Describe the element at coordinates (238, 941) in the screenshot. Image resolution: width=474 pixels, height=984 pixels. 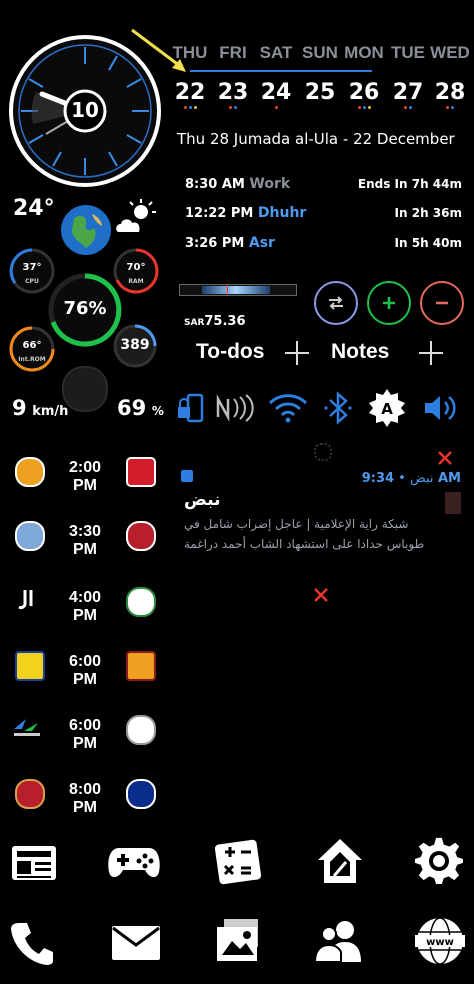
I see `gallery-icon` at that location.